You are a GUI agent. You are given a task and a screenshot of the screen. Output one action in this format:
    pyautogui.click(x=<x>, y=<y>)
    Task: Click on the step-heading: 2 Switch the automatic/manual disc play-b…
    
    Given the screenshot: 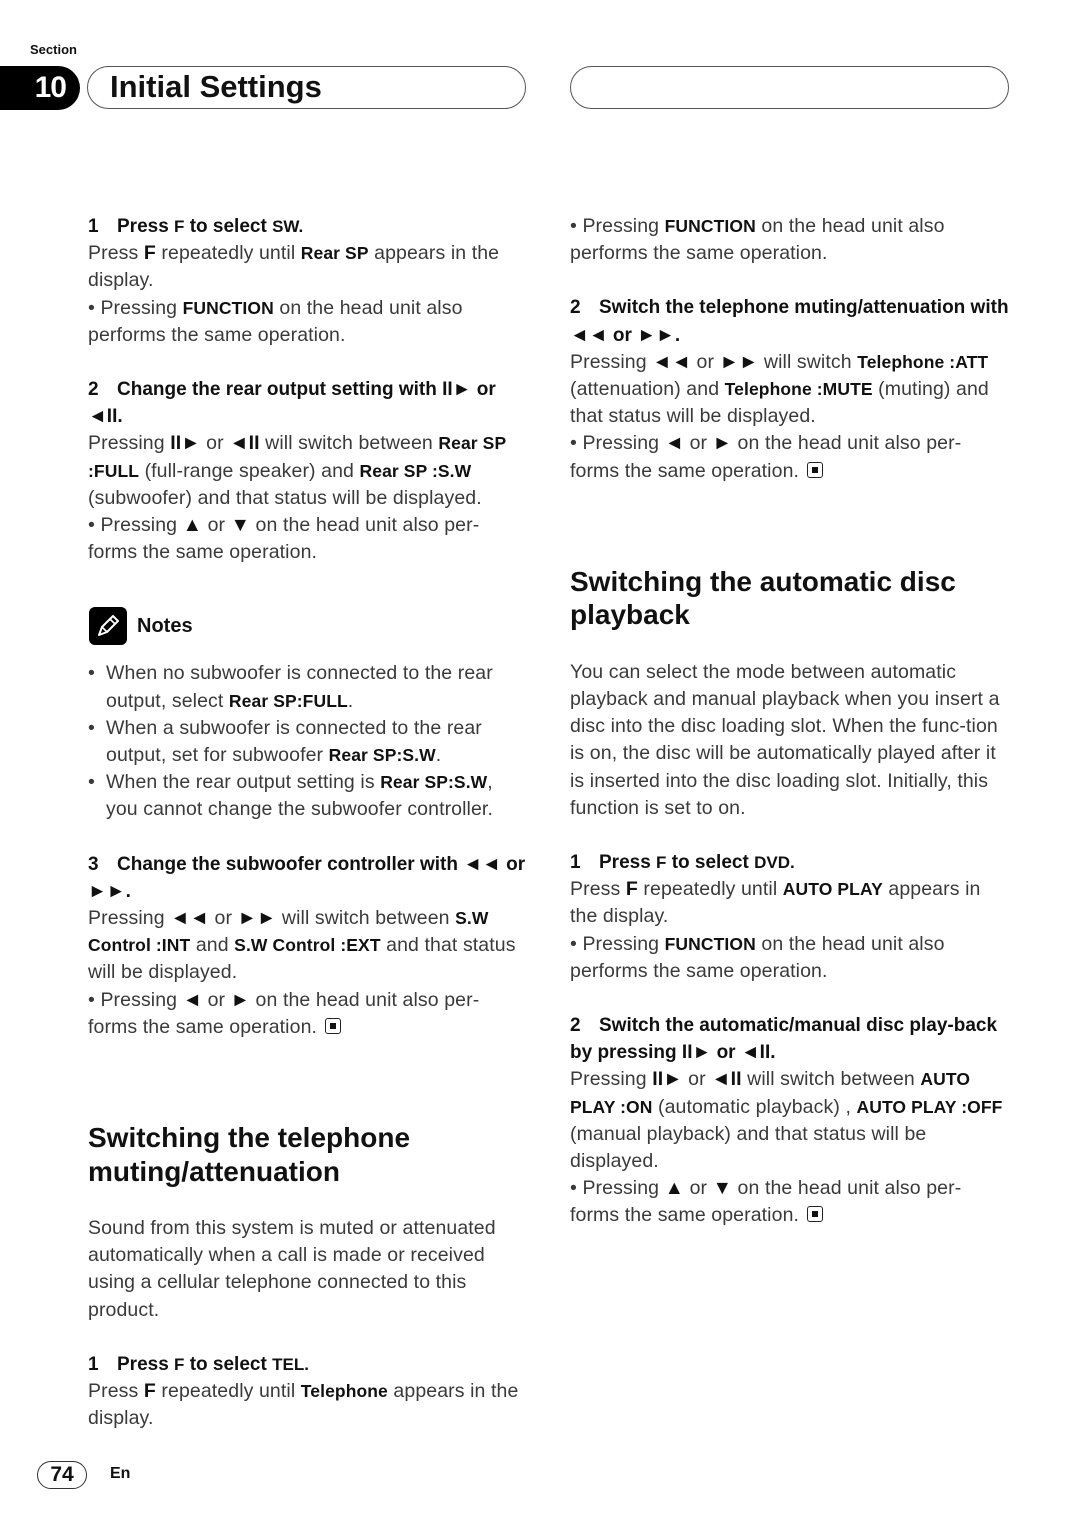 What is the action you would take?
    pyautogui.click(x=790, y=1039)
    